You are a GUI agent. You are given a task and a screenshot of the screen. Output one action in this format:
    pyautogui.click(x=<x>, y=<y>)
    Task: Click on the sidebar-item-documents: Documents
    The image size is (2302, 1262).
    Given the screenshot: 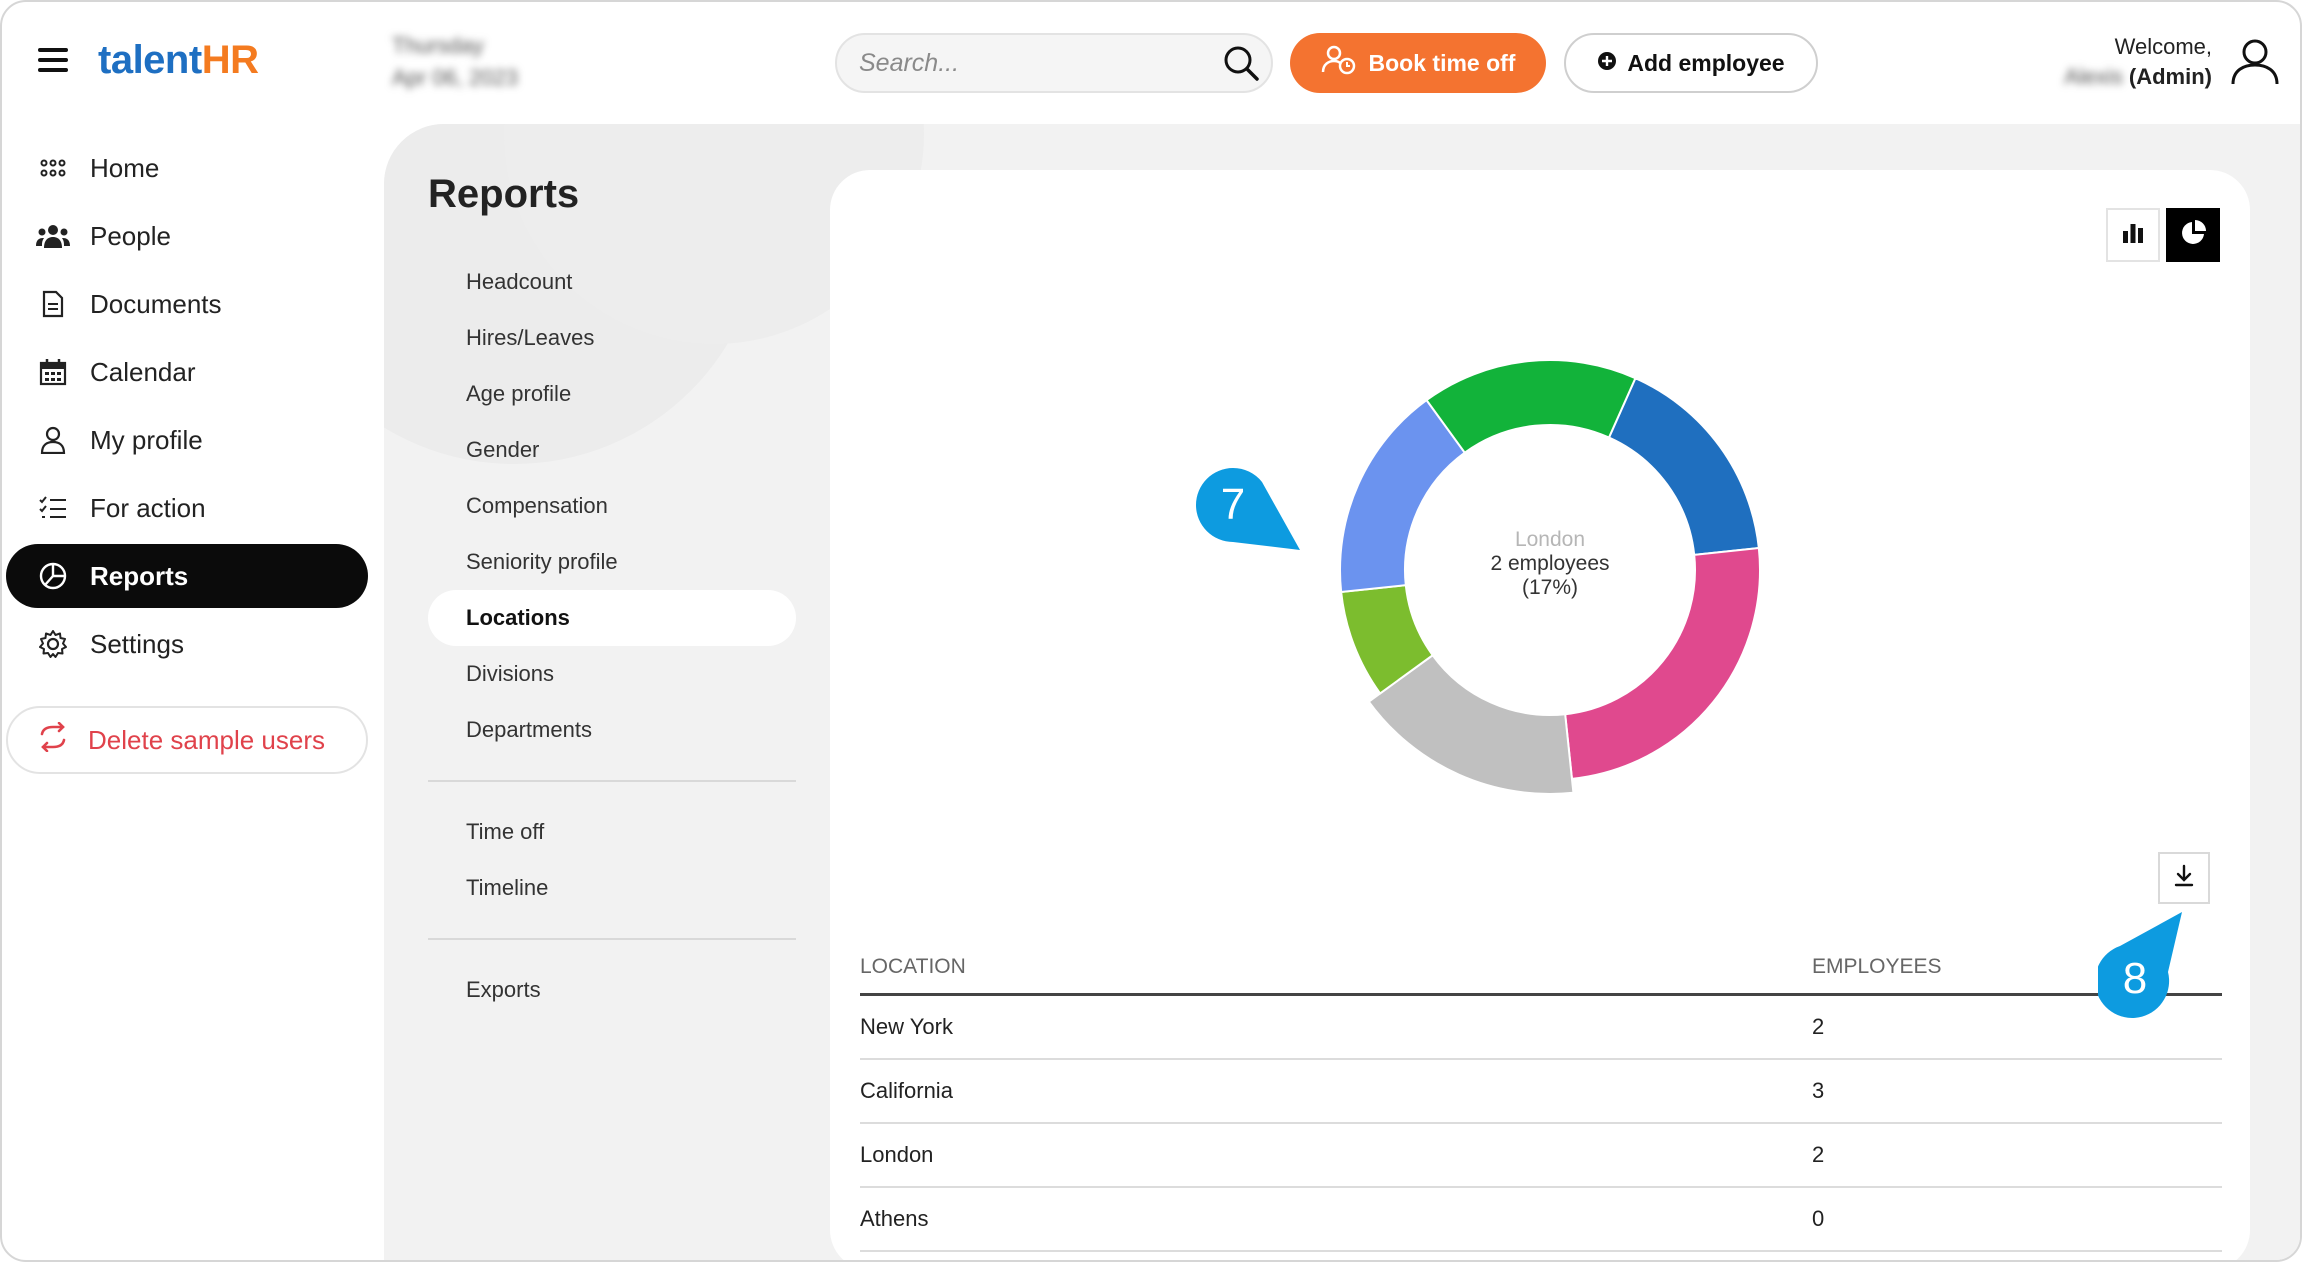 What is the action you would take?
    pyautogui.click(x=187, y=304)
    